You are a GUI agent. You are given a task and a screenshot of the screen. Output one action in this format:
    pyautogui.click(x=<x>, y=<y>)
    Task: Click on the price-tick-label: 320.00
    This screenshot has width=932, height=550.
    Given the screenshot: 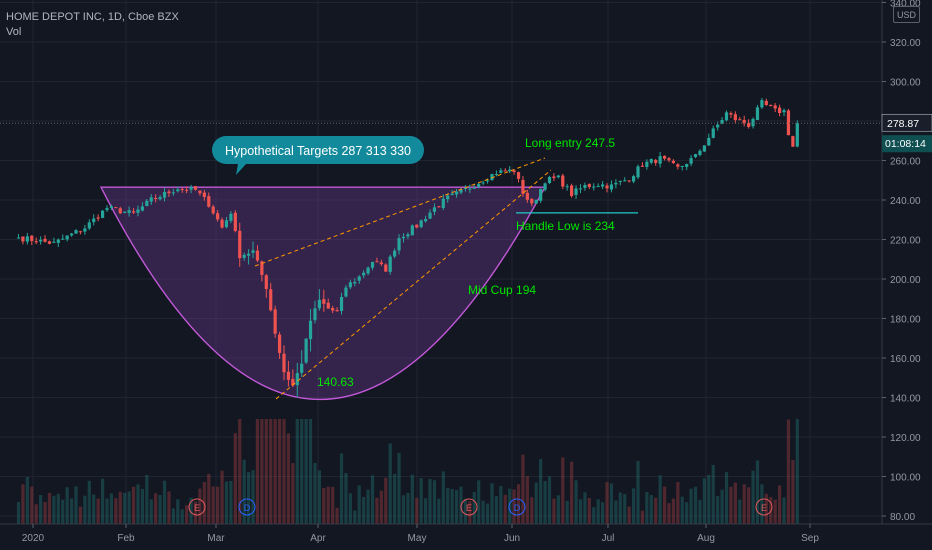 What is the action you would take?
    pyautogui.click(x=905, y=43)
    